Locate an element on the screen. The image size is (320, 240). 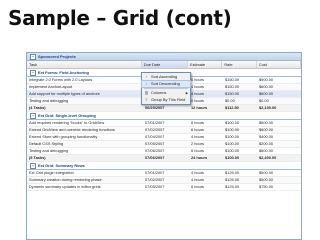
column-header-estimate: Estimate is located at coordinates (205, 64).